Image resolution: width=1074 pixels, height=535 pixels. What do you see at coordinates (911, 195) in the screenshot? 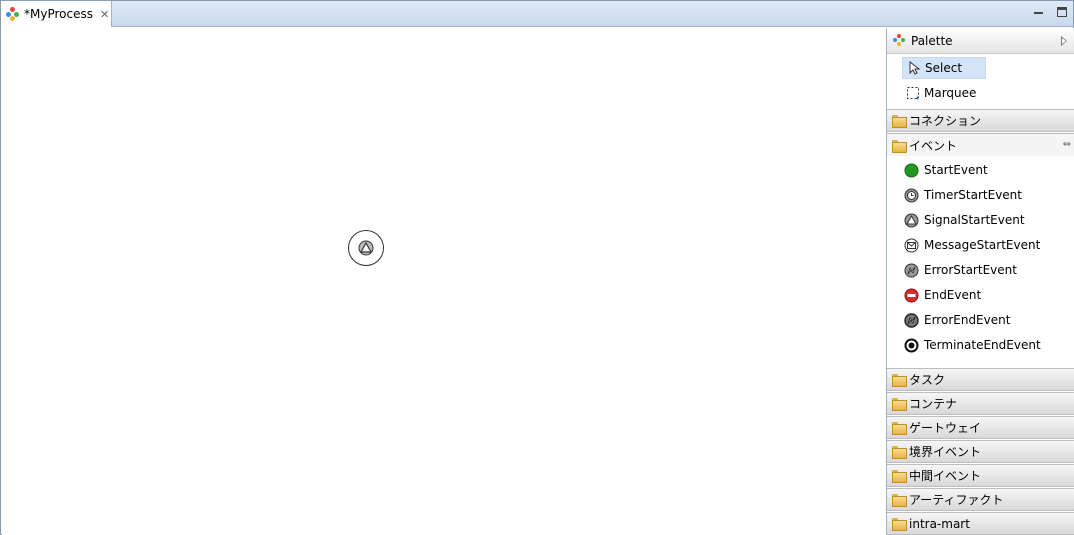
I see `timer-start-event-icon` at bounding box center [911, 195].